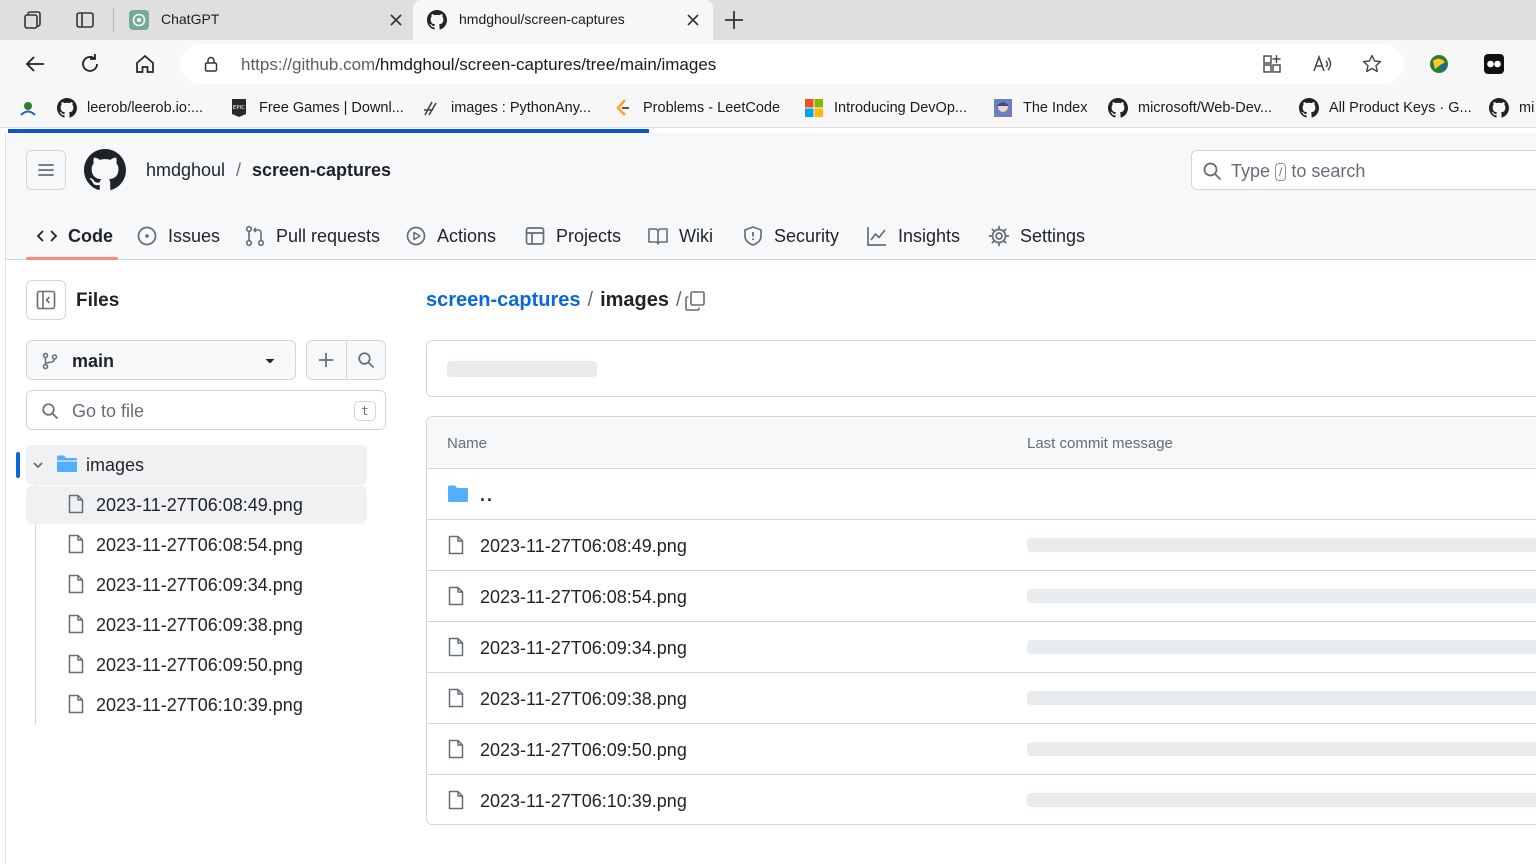  Describe the element at coordinates (190, 19) in the screenshot. I see `tab-title: ChatGPT` at that location.